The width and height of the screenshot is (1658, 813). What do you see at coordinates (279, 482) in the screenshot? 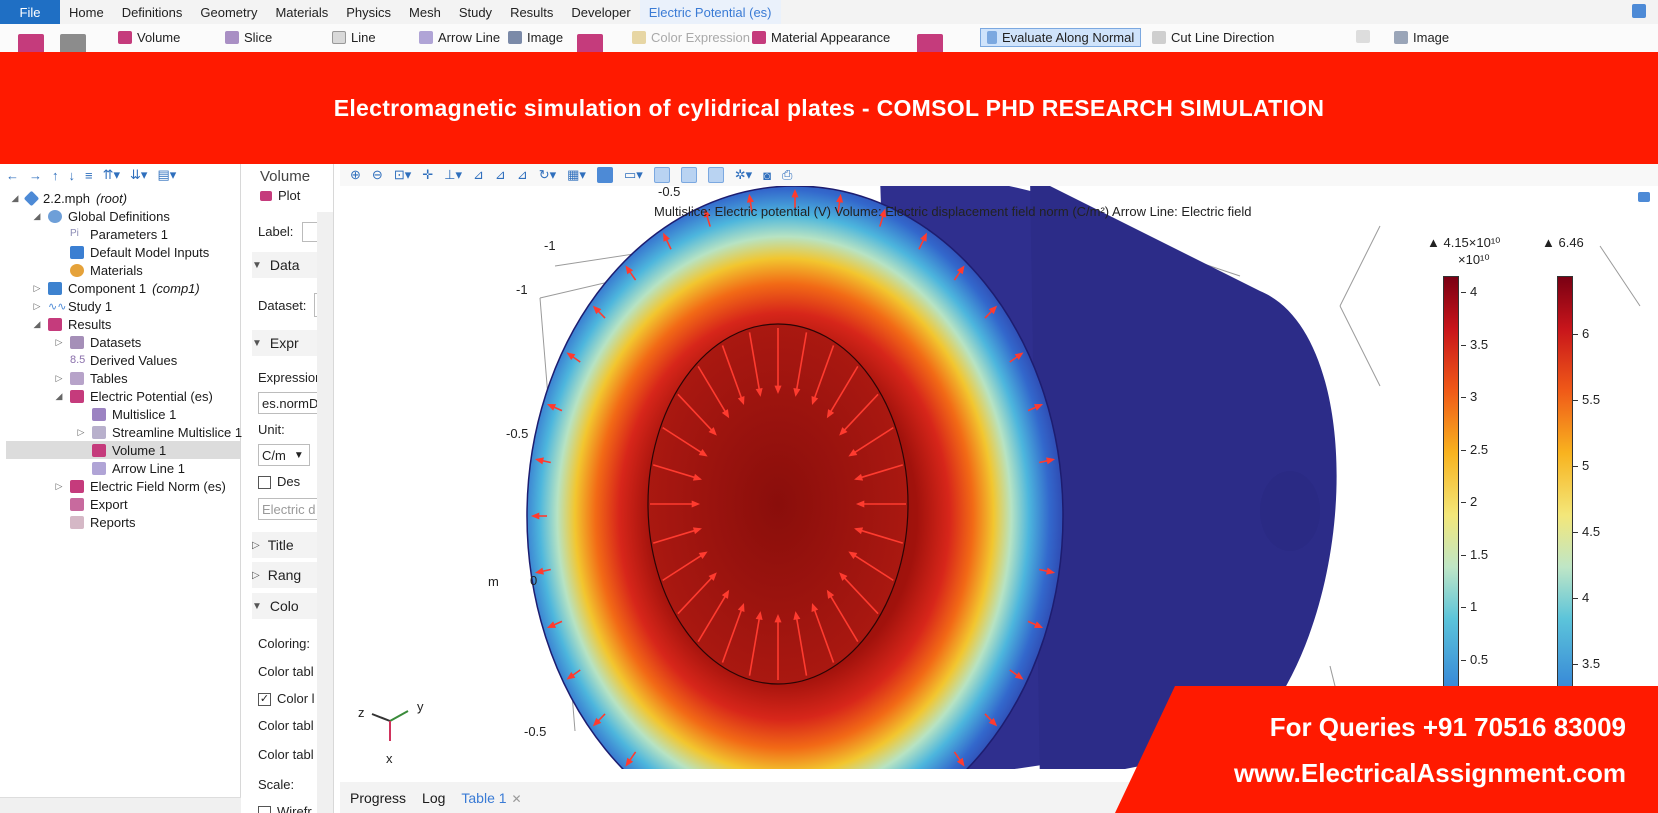
I see `description-checkbox: Des` at bounding box center [279, 482].